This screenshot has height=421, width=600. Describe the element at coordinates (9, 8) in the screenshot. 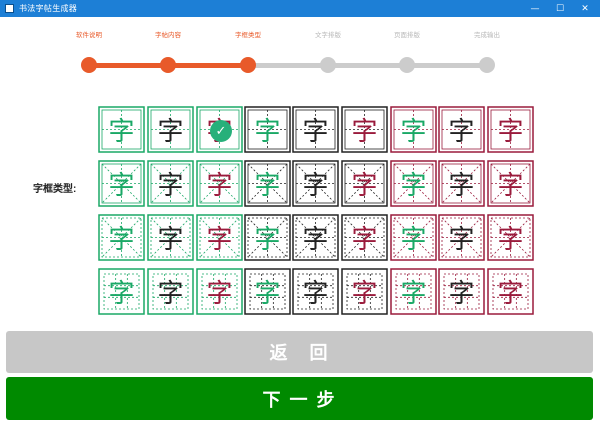

I see `app-icon` at that location.